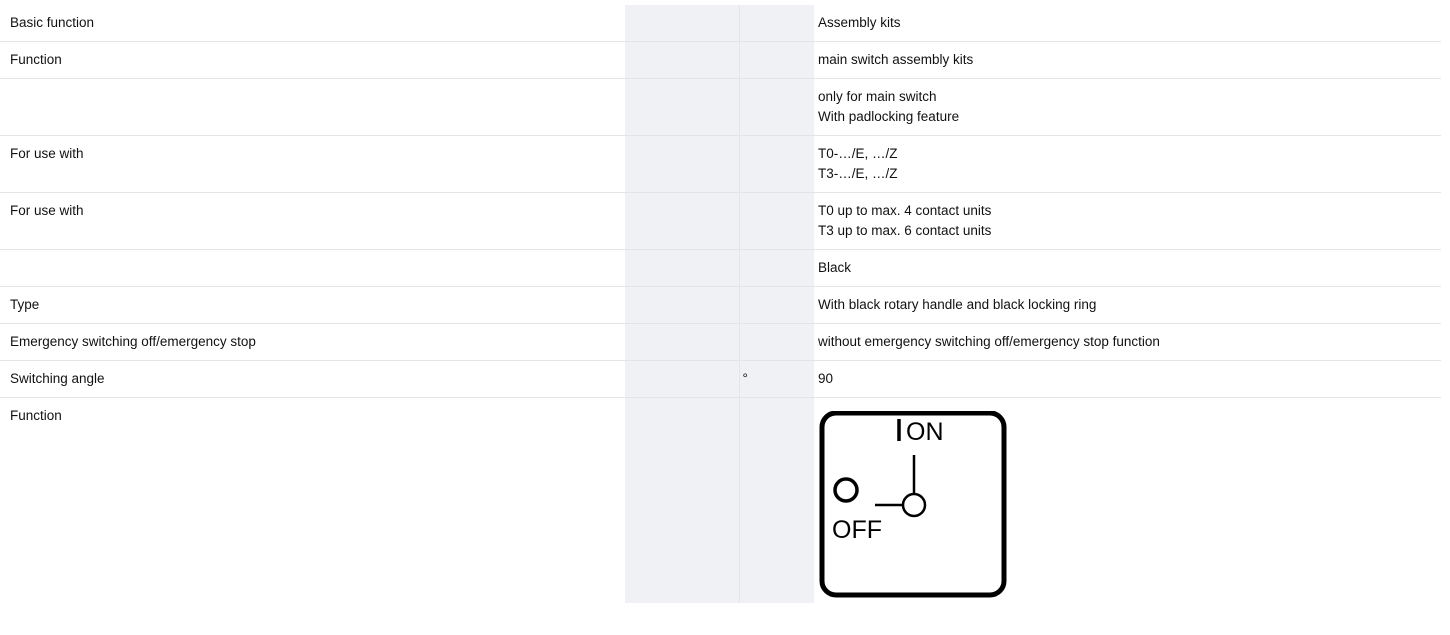  I want to click on rotary-switch-off-on-icon: ON OFF, so click(913, 504).